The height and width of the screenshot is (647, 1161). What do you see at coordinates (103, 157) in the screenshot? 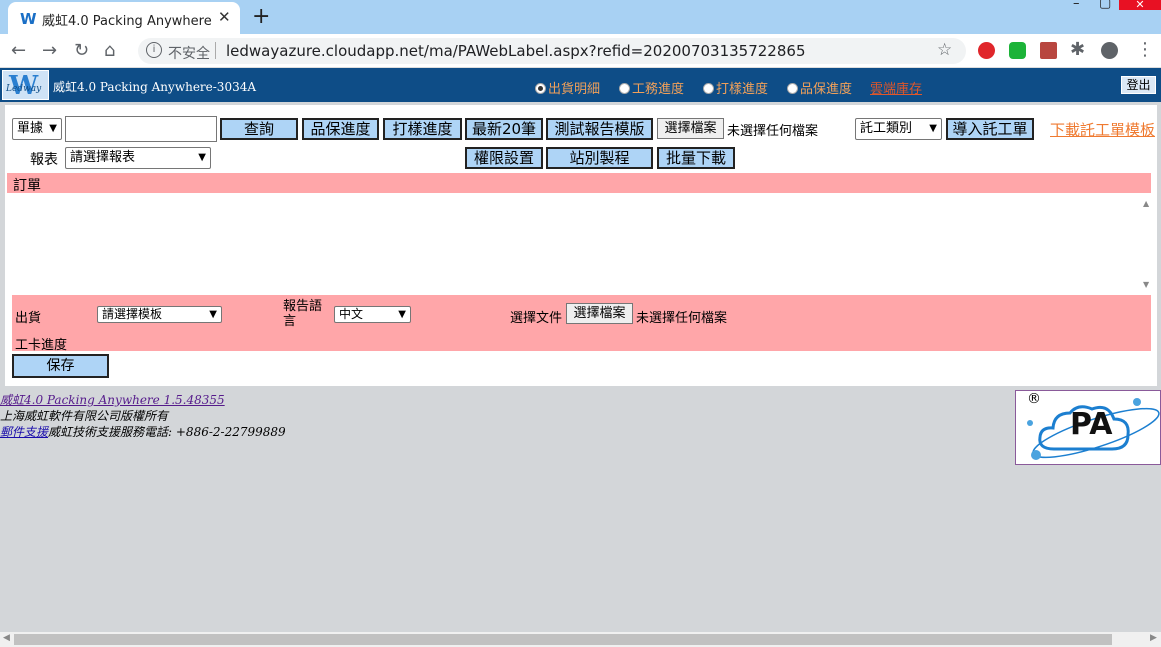
I see `select-value: 請選擇報表` at bounding box center [103, 157].